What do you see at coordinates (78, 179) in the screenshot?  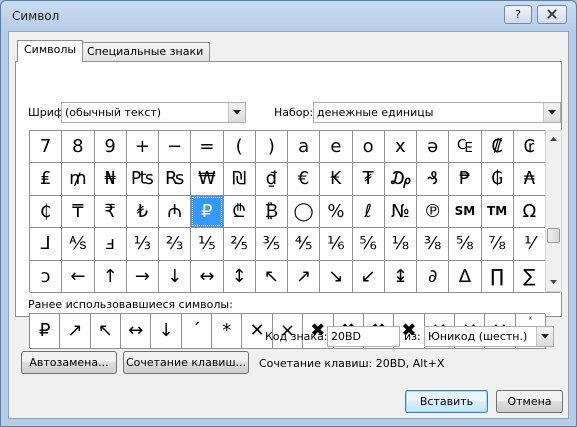 I see `symbol-cell: ₥` at bounding box center [78, 179].